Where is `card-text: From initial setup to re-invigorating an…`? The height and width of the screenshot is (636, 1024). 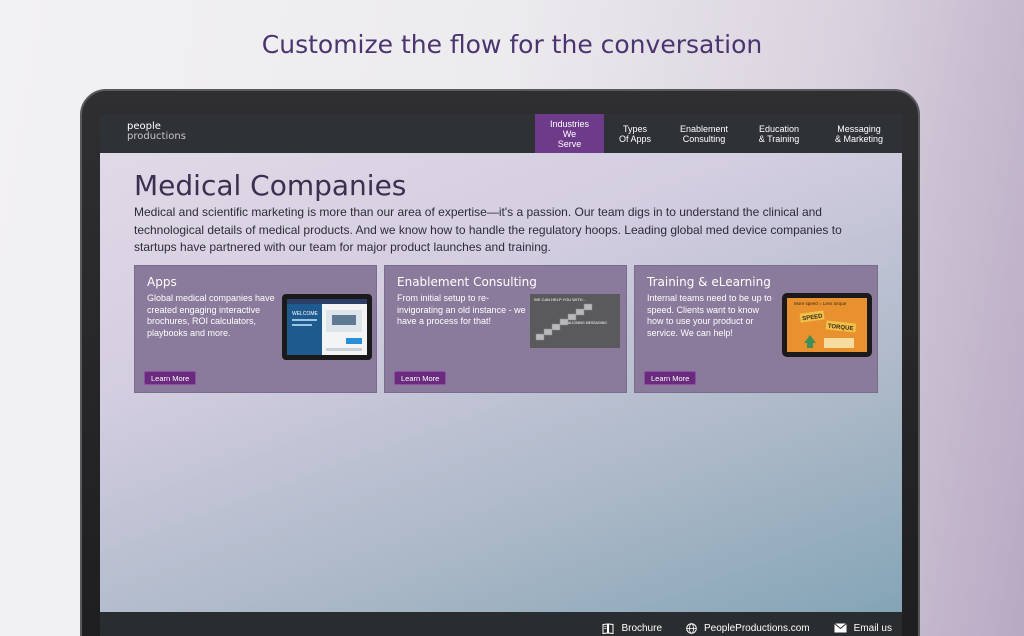 card-text: From initial setup to re-invigorating an… is located at coordinates (461, 309).